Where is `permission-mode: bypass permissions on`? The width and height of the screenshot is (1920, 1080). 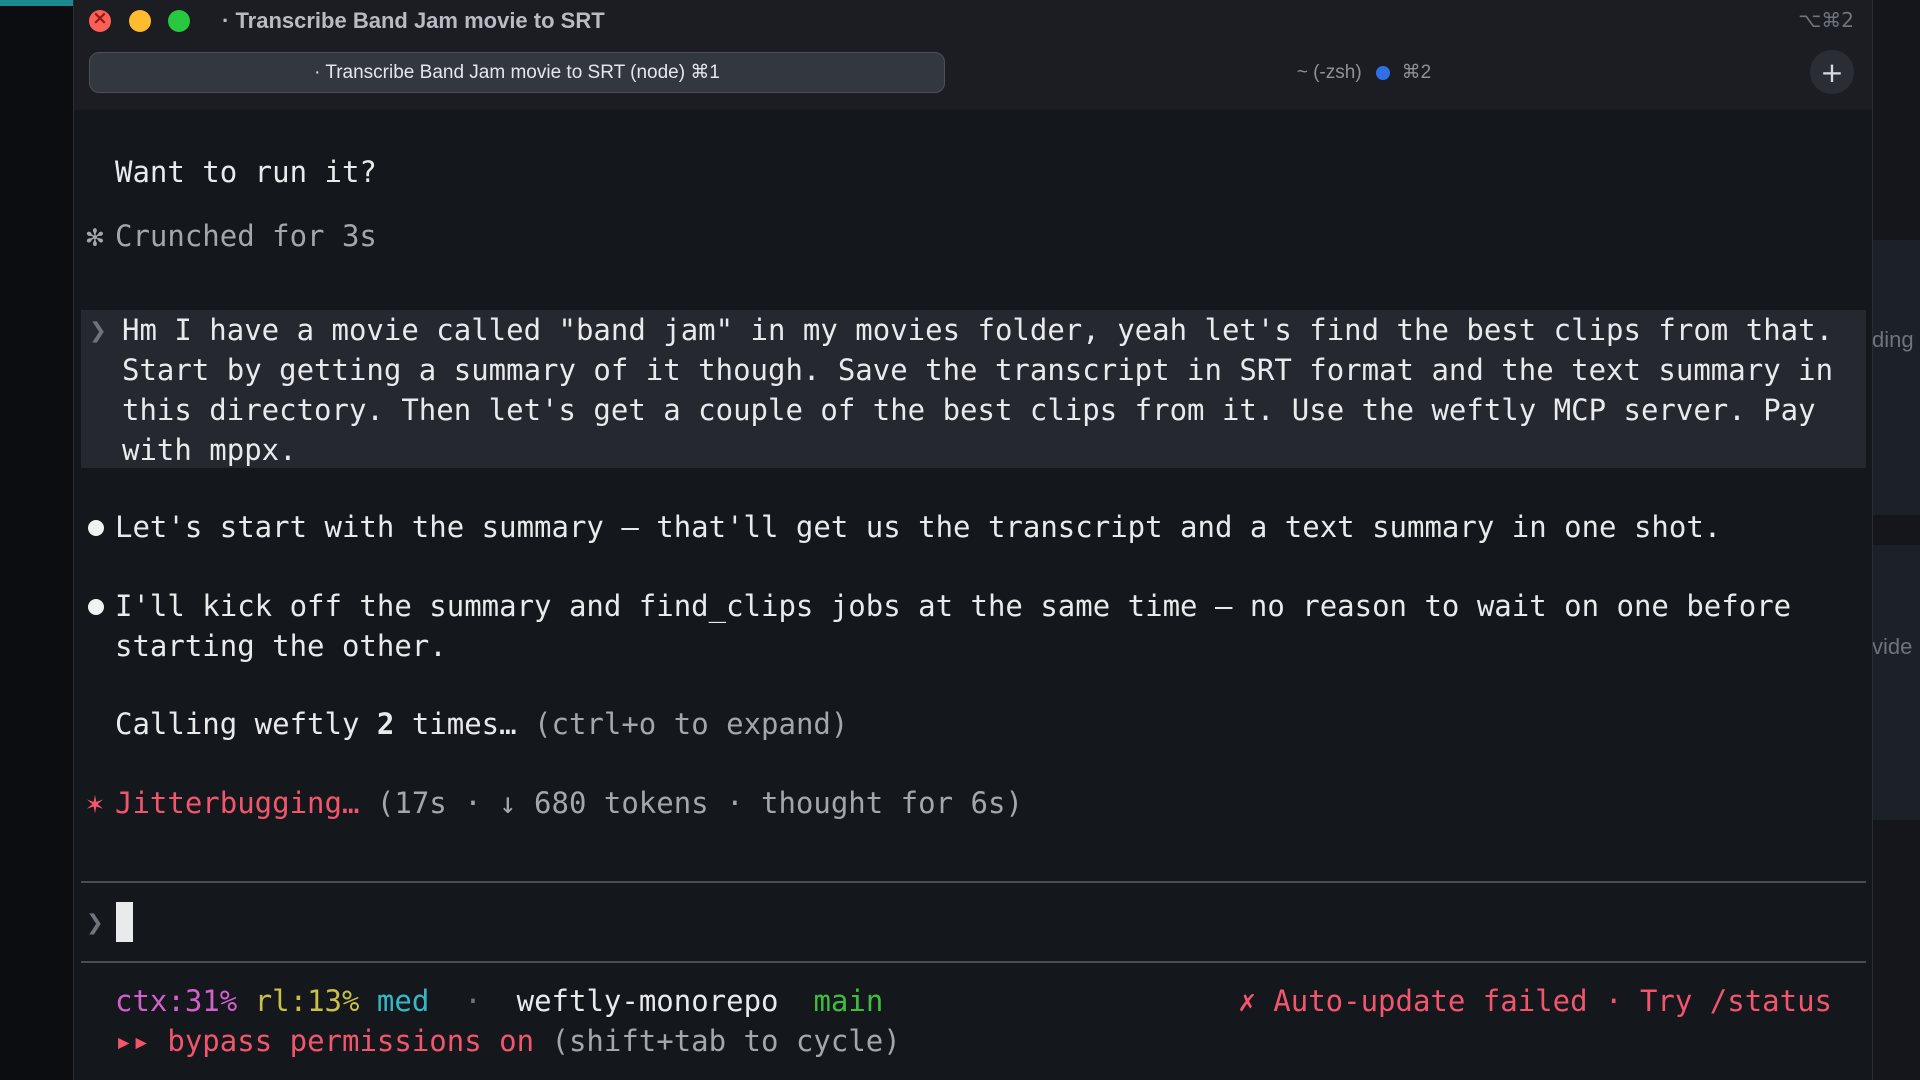 permission-mode: bypass permissions on is located at coordinates (351, 1041).